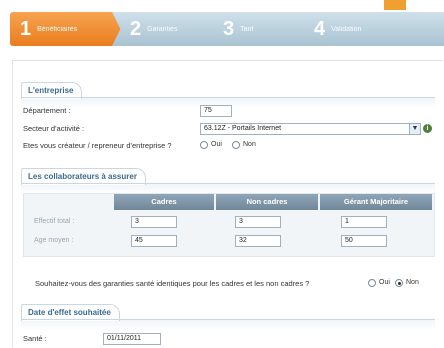 This screenshot has width=444, height=348. What do you see at coordinates (54, 240) in the screenshot?
I see `row-label-age: Age moyen :` at bounding box center [54, 240].